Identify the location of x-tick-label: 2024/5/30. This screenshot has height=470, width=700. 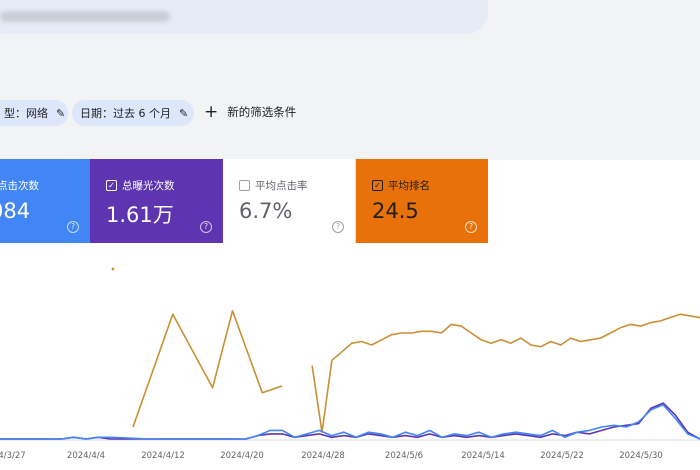
(641, 456).